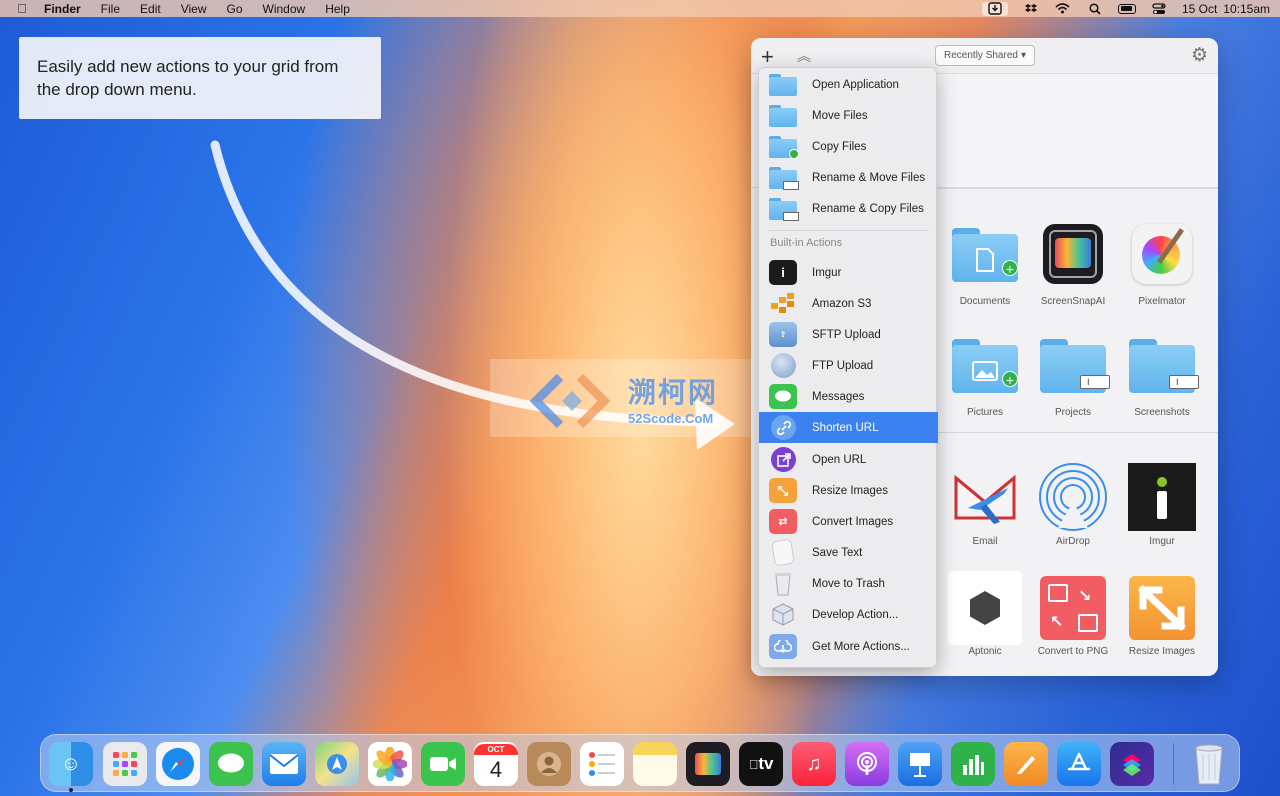  Describe the element at coordinates (602, 764) in the screenshot. I see `reminders-icon` at that location.